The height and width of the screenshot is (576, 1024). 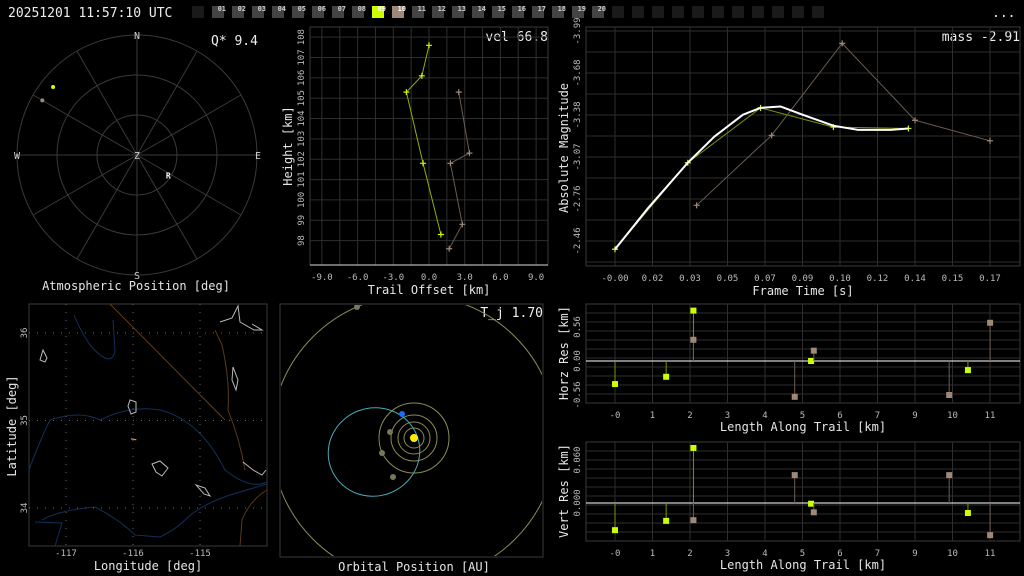 What do you see at coordinates (357, 307) in the screenshot?
I see `planet-marker` at bounding box center [357, 307].